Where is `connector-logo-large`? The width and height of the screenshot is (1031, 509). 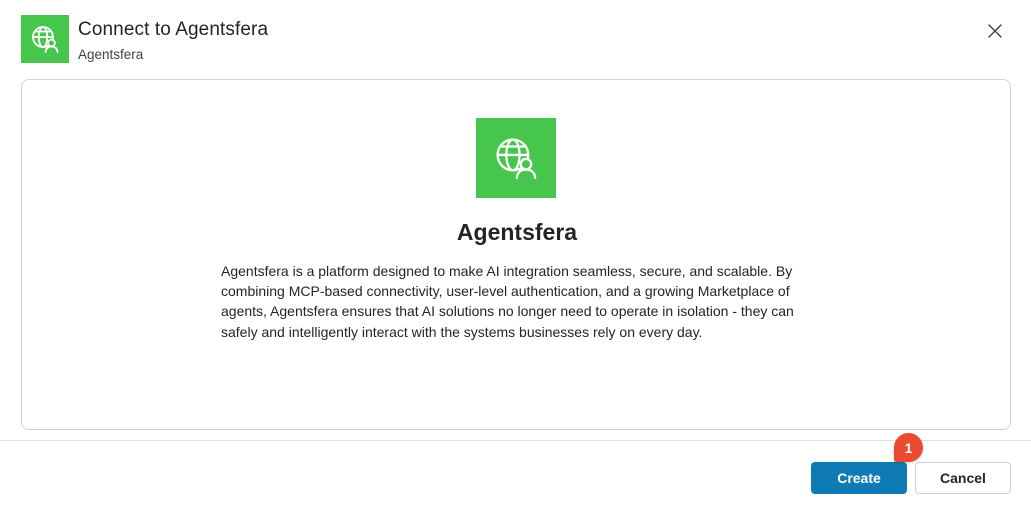 connector-logo-large is located at coordinates (516, 158).